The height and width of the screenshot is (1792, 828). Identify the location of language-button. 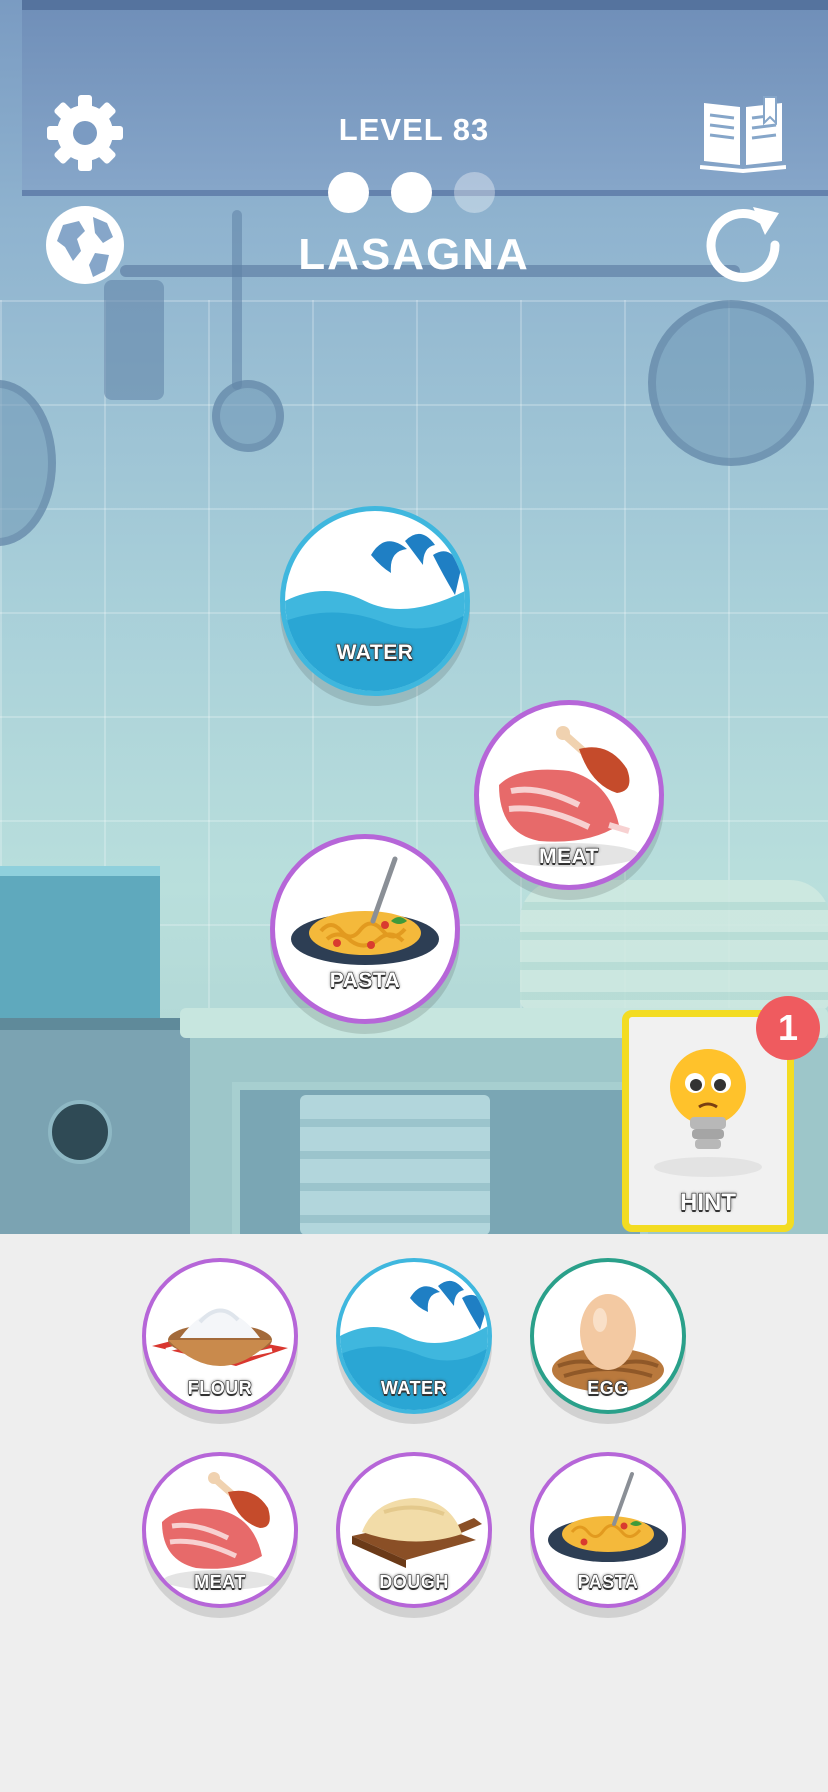
(85, 245).